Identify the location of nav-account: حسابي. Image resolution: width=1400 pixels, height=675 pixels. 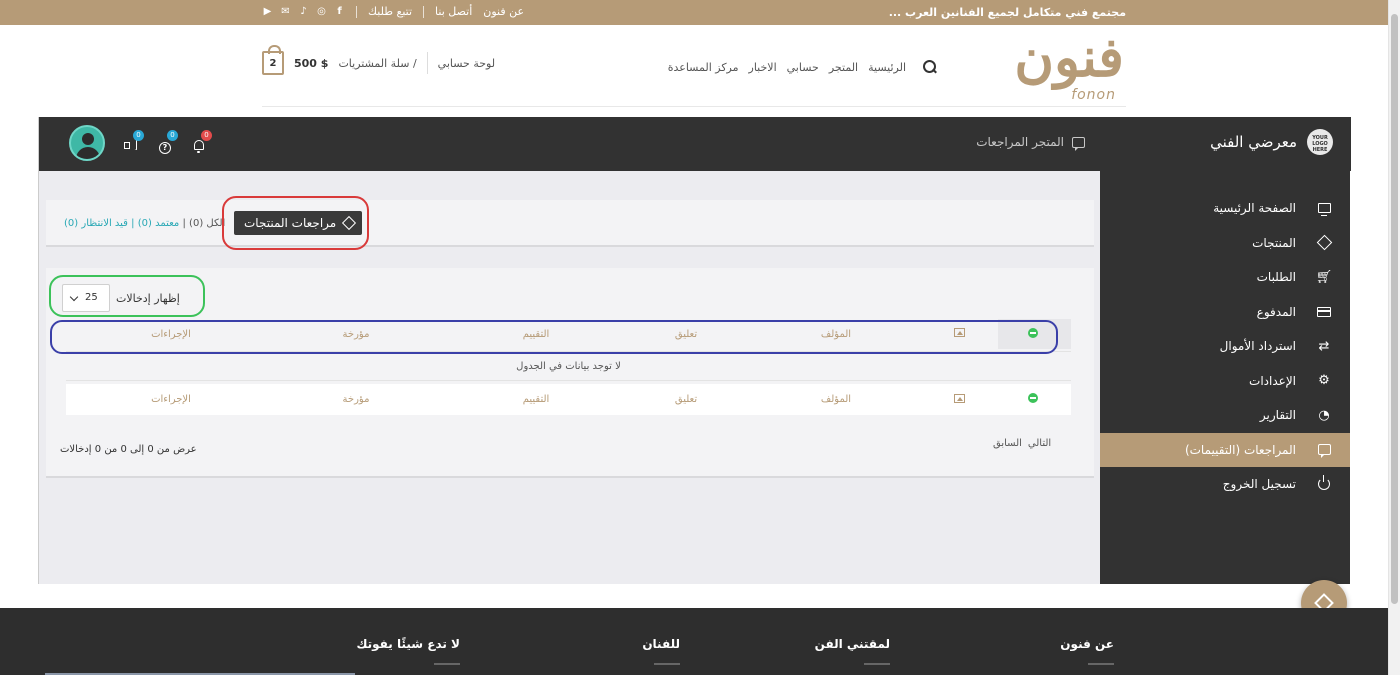
(803, 67).